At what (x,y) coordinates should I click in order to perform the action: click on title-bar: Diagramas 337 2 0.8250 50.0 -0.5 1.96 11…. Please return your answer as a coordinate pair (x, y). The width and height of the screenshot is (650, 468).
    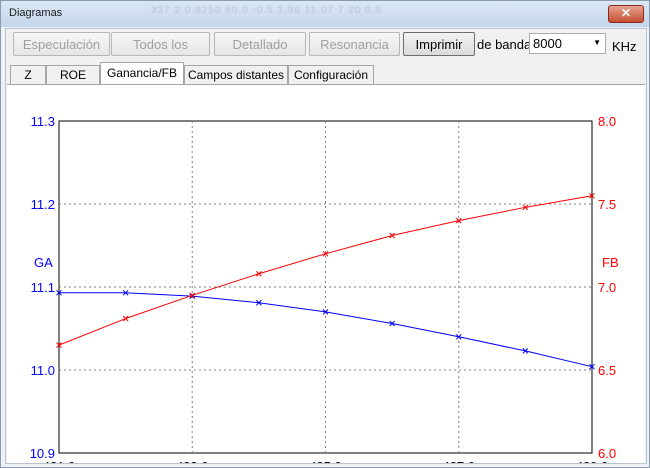
    Looking at the image, I should click on (325, 14).